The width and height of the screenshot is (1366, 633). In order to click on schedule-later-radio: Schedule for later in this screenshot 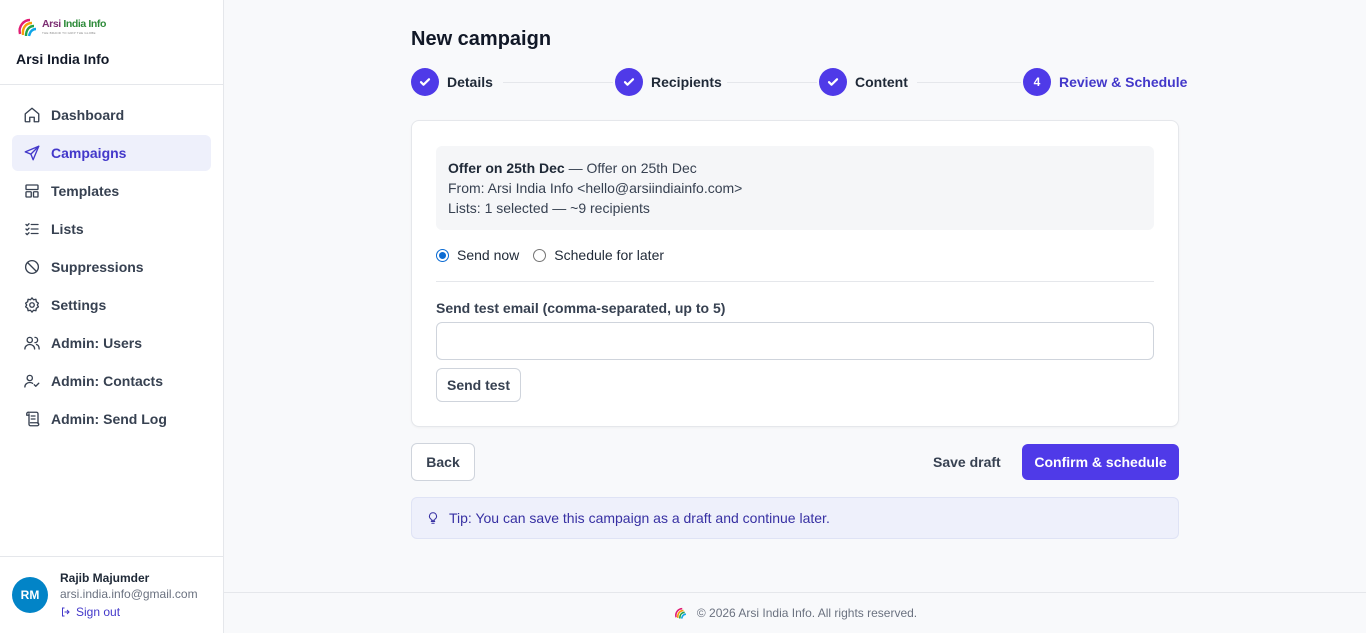, I will do `click(598, 255)`.